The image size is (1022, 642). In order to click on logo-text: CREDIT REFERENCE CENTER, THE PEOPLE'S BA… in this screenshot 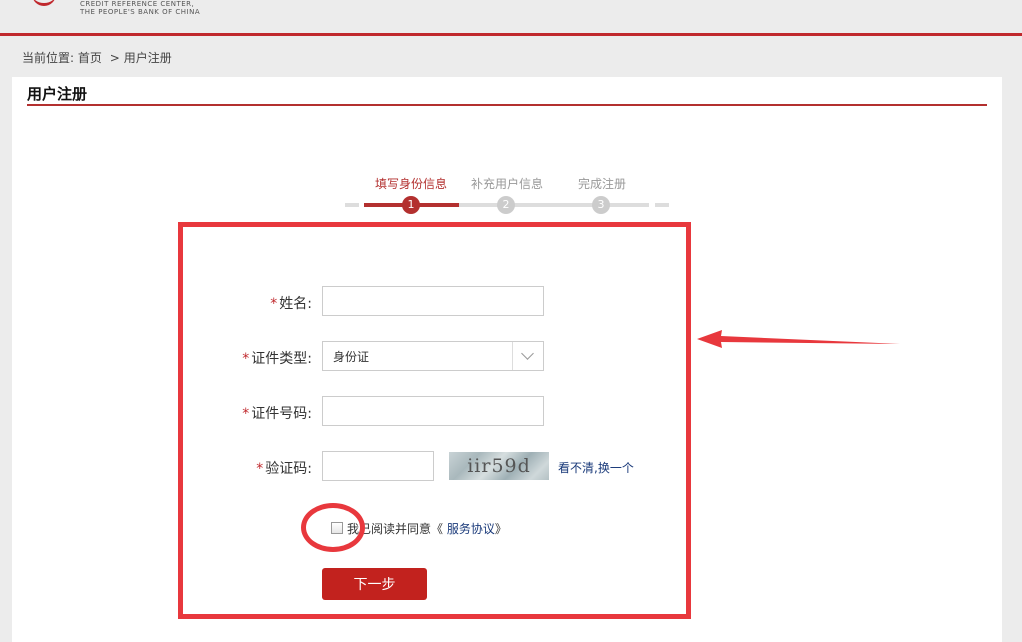, I will do `click(140, 8)`.